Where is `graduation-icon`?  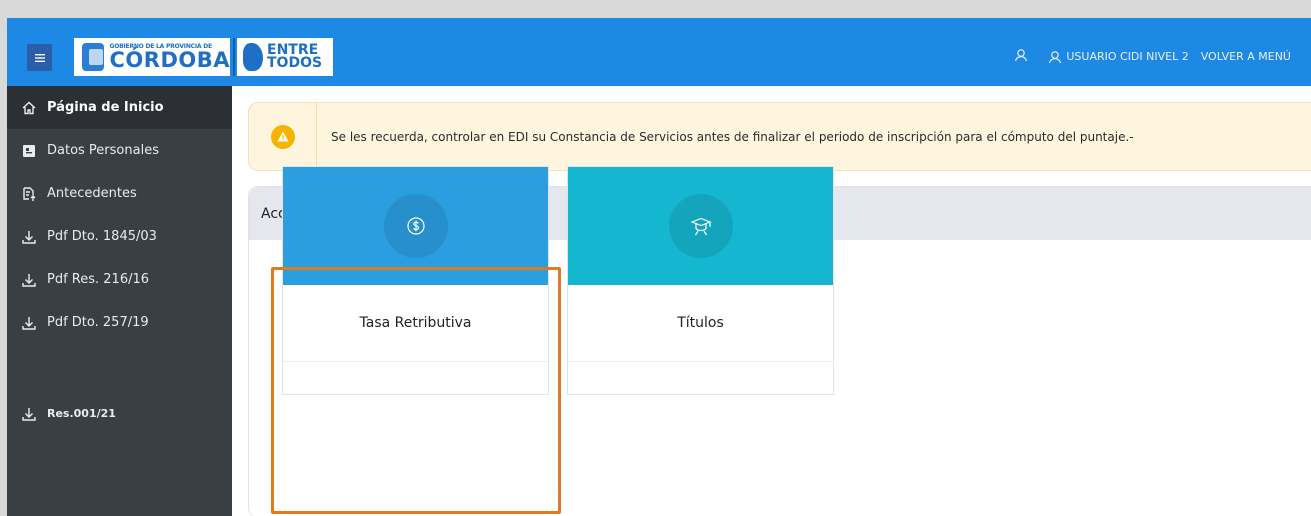
graduation-icon is located at coordinates (700, 226).